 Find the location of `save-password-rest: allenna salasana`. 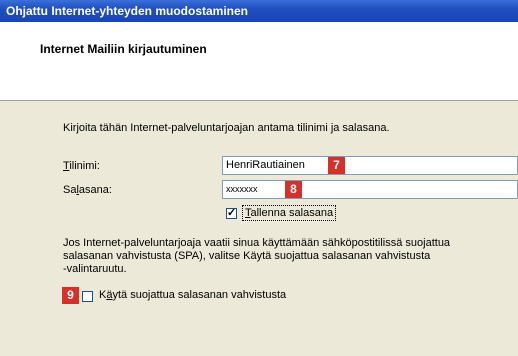

save-password-rest: allenna salasana is located at coordinates (292, 213).